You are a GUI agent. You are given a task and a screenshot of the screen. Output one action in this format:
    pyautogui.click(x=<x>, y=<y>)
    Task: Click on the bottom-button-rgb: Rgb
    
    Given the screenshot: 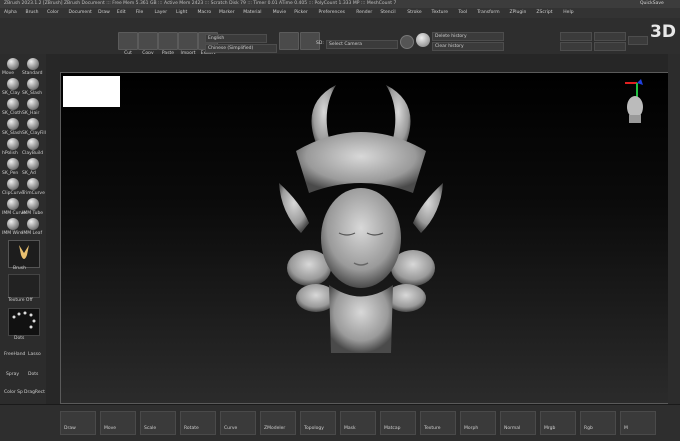 What is the action you would take?
    pyautogui.click(x=598, y=423)
    